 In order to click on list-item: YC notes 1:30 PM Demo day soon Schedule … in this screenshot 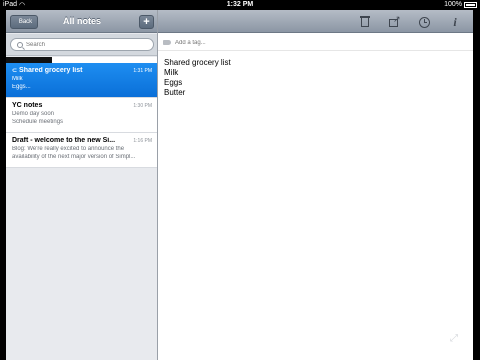, I will do `click(82, 115)`.